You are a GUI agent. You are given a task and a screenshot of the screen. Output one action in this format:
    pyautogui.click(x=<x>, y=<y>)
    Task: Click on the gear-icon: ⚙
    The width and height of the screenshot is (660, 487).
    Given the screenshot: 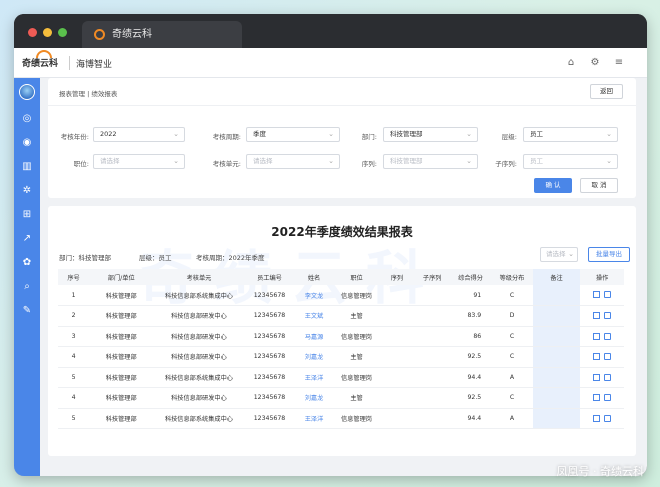 What is the action you would take?
    pyautogui.click(x=595, y=62)
    